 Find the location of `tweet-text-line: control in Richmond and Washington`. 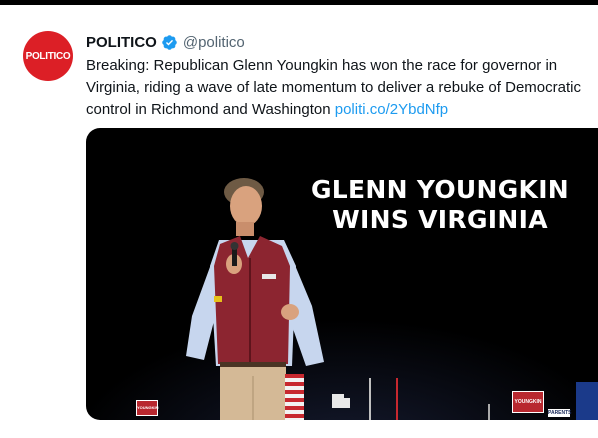

tweet-text-line: control in Richmond and Washington is located at coordinates (210, 109).